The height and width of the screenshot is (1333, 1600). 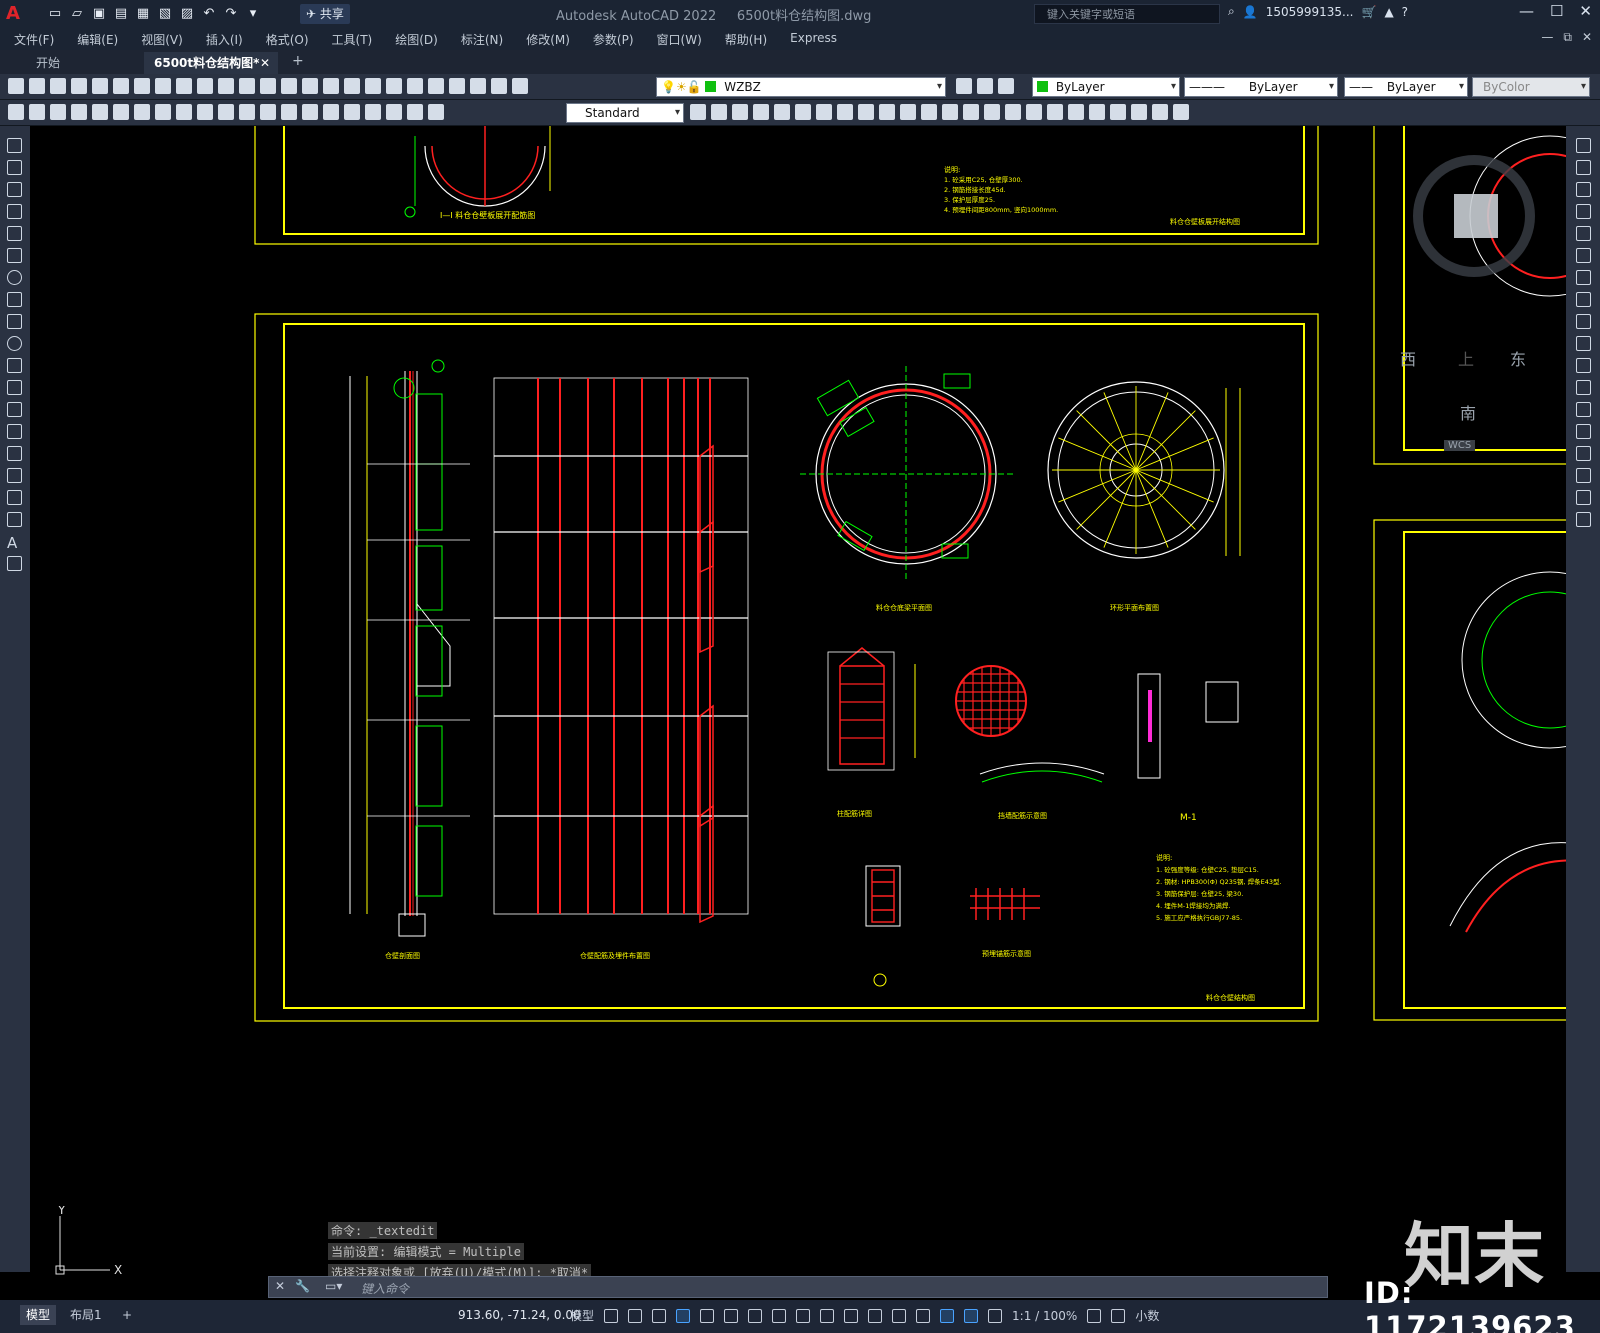 I want to click on menu-edit: 编辑(E), so click(x=97, y=39).